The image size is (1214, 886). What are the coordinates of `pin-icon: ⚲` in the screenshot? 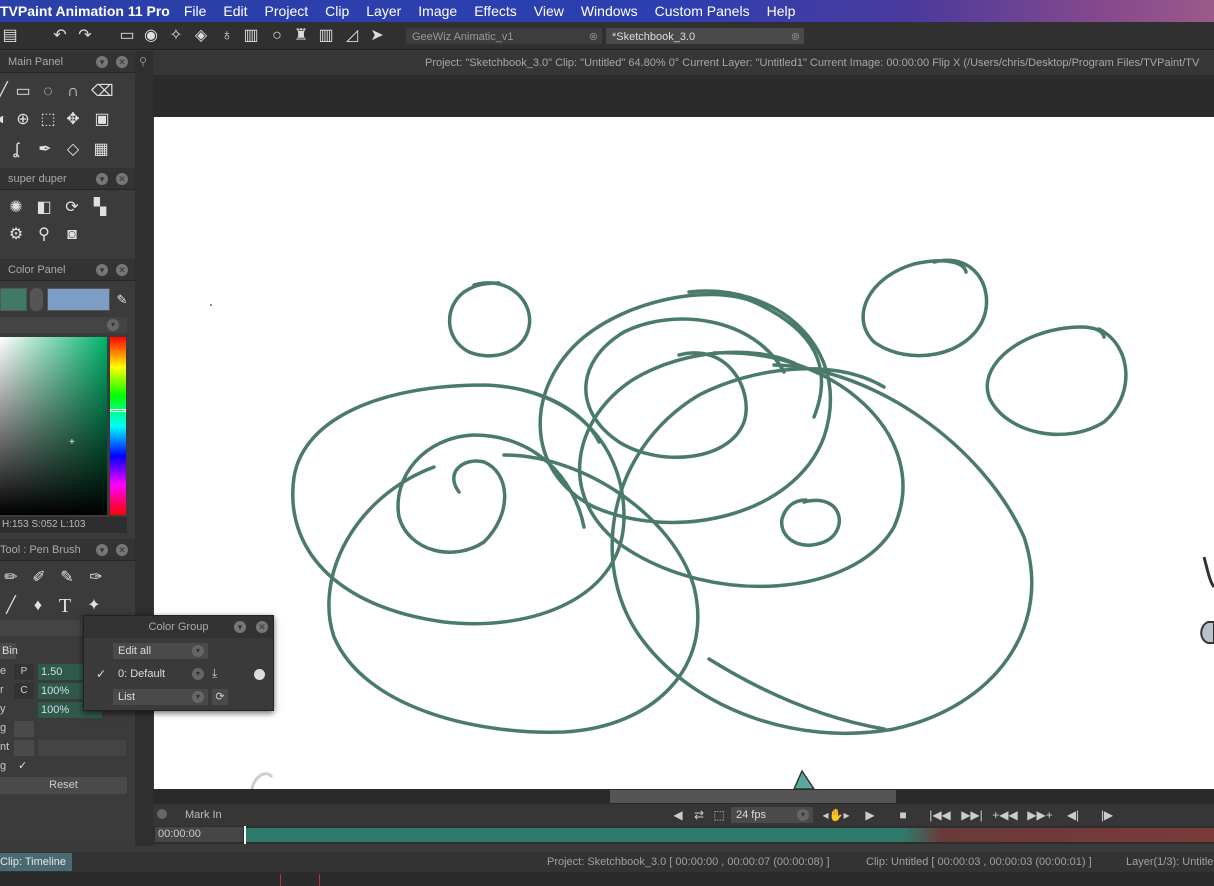 It's located at (143, 61).